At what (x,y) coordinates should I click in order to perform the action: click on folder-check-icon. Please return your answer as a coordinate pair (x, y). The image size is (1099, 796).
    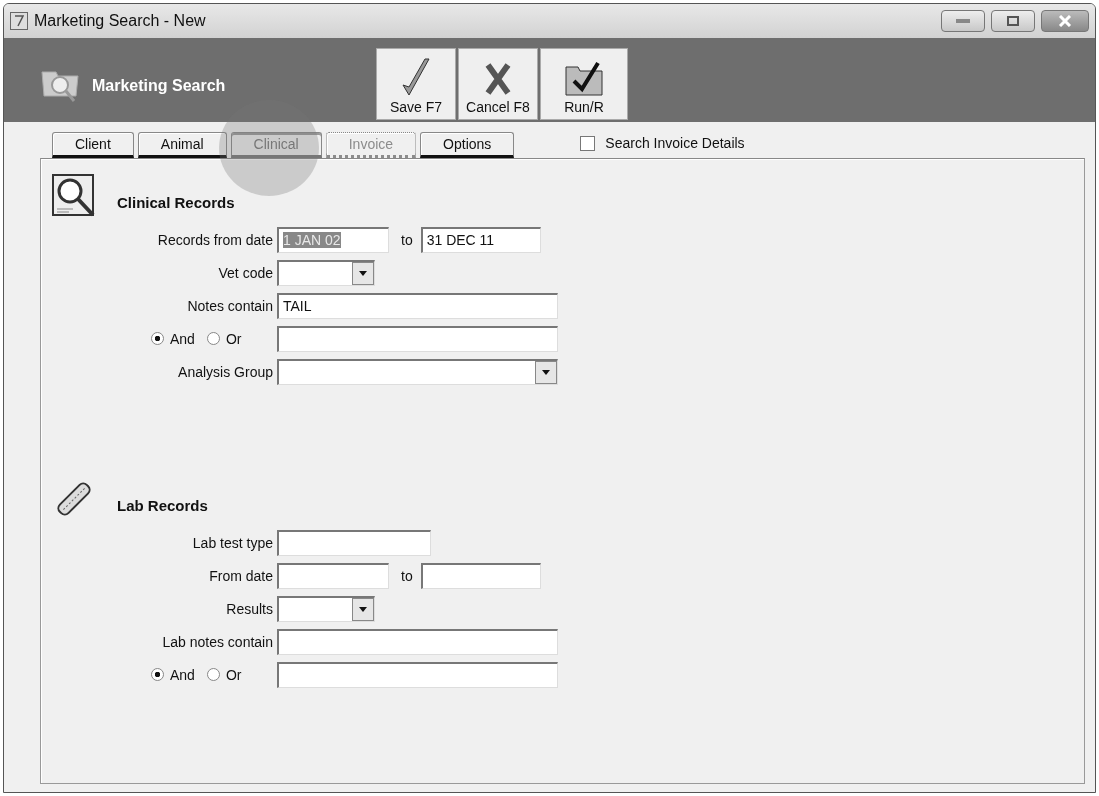
    Looking at the image, I should click on (584, 78).